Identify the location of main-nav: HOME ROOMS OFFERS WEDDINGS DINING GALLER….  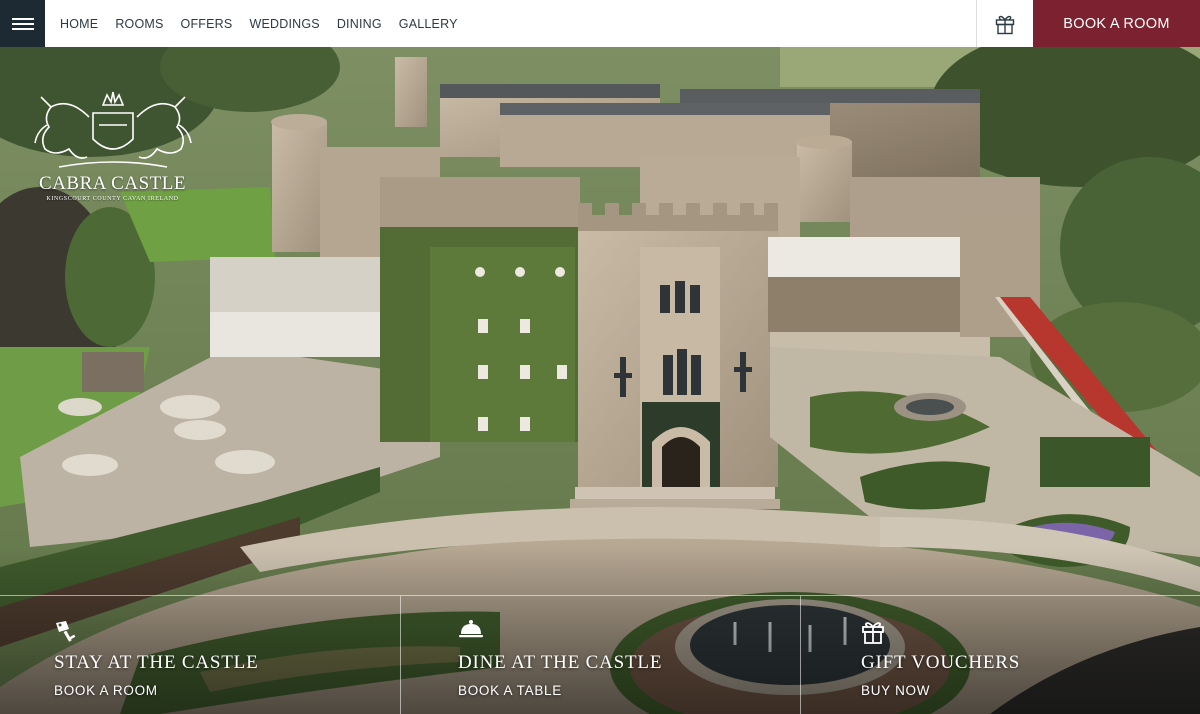
(510, 23).